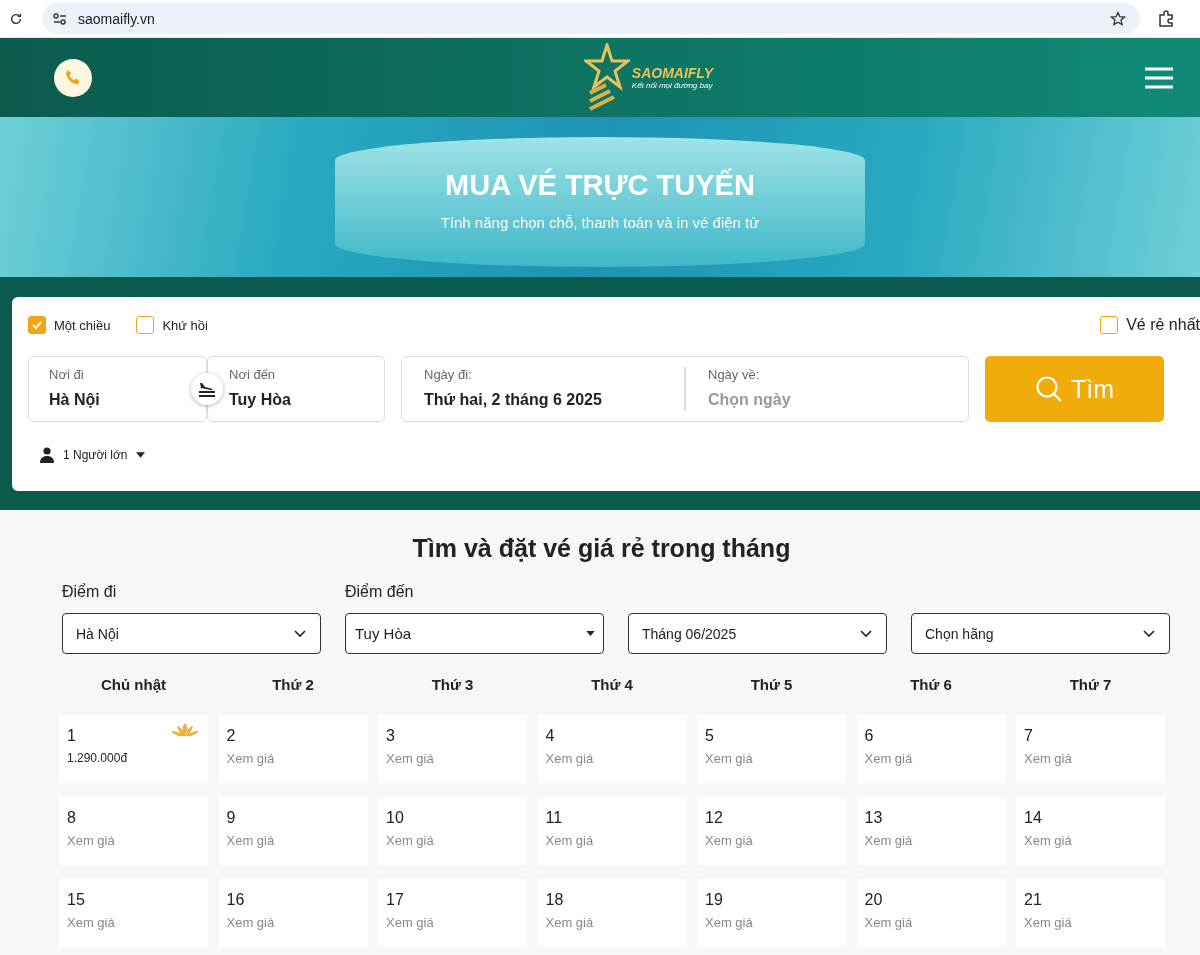 The height and width of the screenshot is (955, 1200). What do you see at coordinates (452, 831) in the screenshot?
I see `calendar-day: 10 Xem giá` at bounding box center [452, 831].